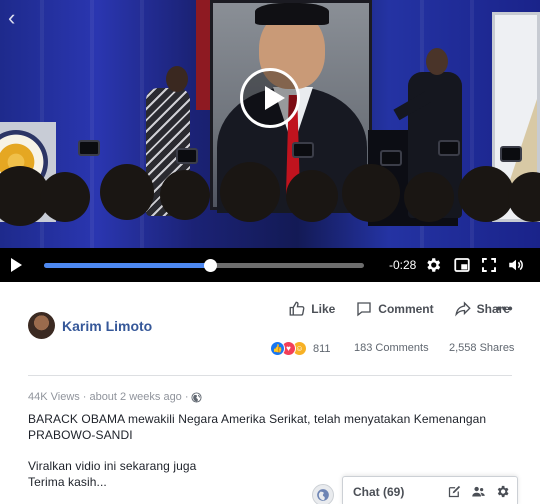 Image resolution: width=540 pixels, height=504 pixels. What do you see at coordinates (135, 397) in the screenshot?
I see `post-time: about 2 weeks ago` at bounding box center [135, 397].